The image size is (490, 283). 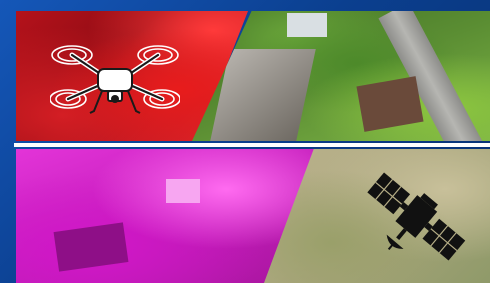 What do you see at coordinates (390, 104) in the screenshot?
I see `house-roof` at bounding box center [390, 104].